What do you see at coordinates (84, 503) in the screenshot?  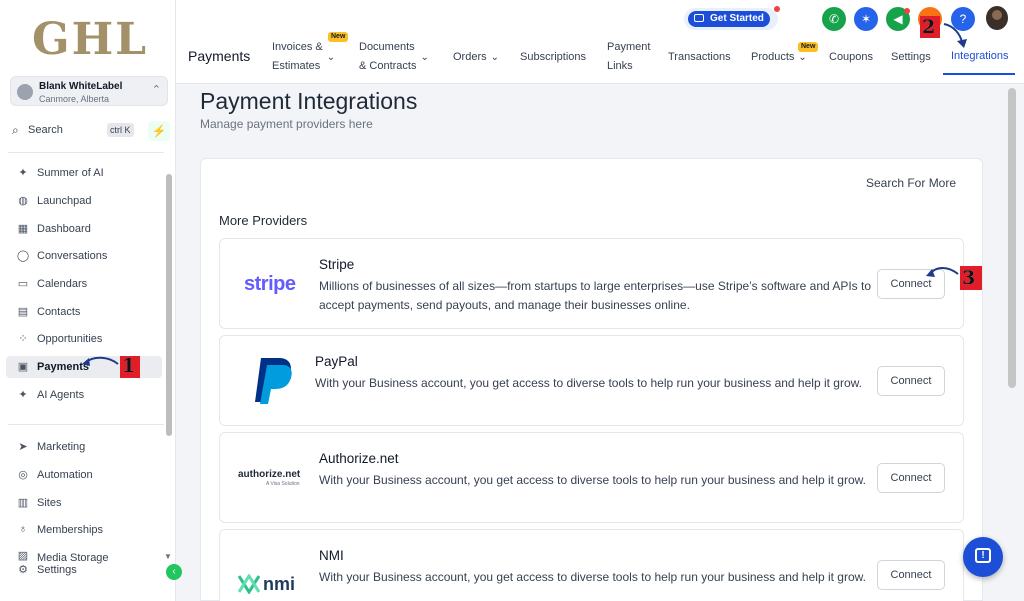 I see `sidebar-item-sites: ▥ Sites` at bounding box center [84, 503].